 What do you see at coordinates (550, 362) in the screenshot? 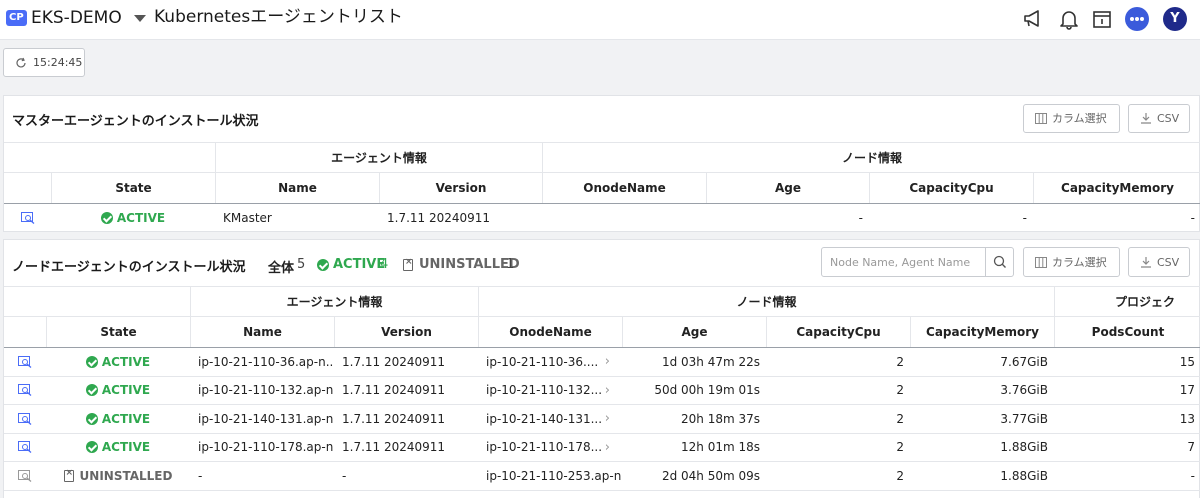
I see `onode-name: ip-10-21-110-36.... ›` at bounding box center [550, 362].